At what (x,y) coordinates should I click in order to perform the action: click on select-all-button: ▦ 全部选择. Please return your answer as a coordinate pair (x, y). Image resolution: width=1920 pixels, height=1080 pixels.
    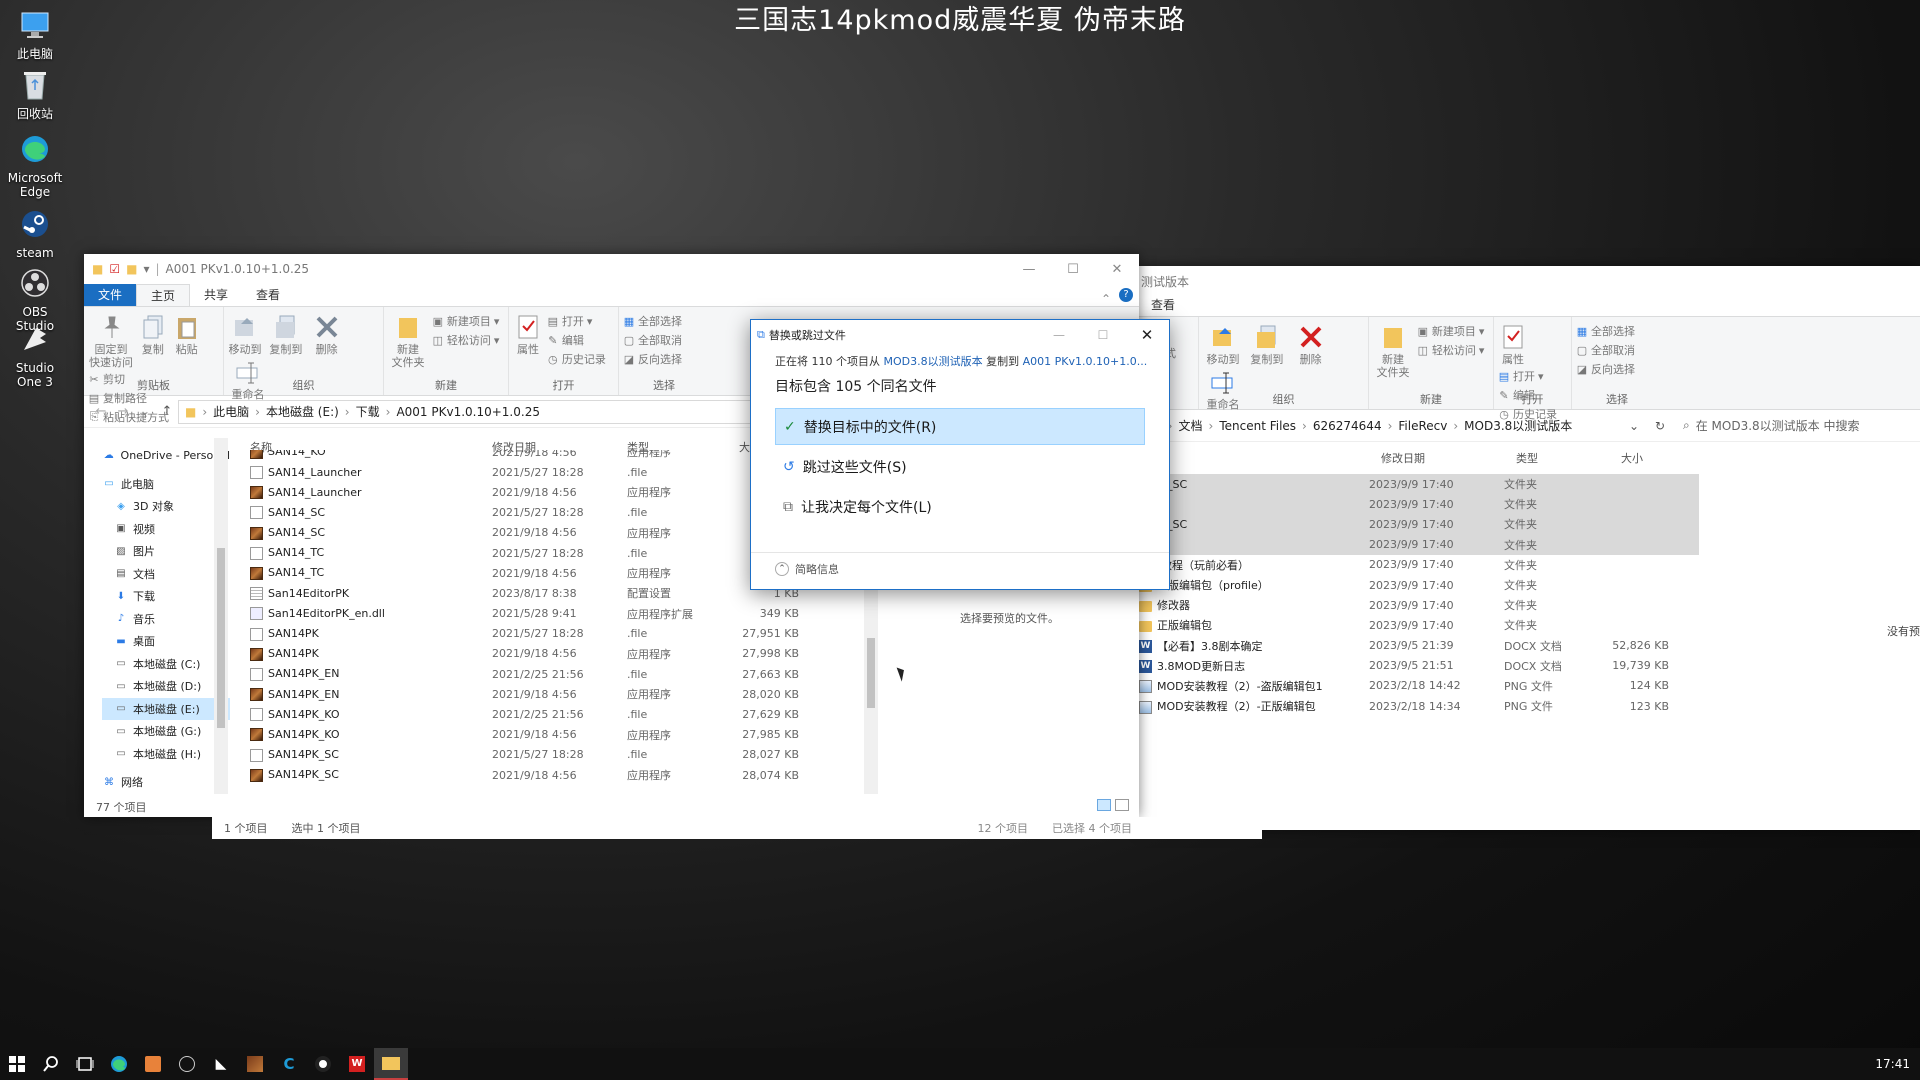
    Looking at the image, I should click on (652, 321).